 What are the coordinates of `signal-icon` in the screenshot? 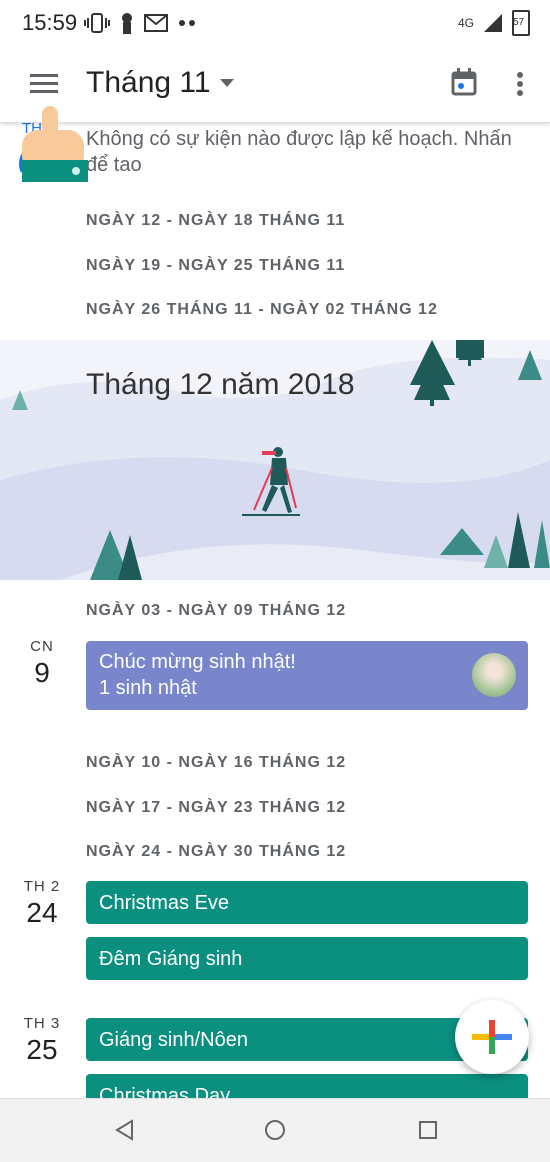 It's located at (493, 23).